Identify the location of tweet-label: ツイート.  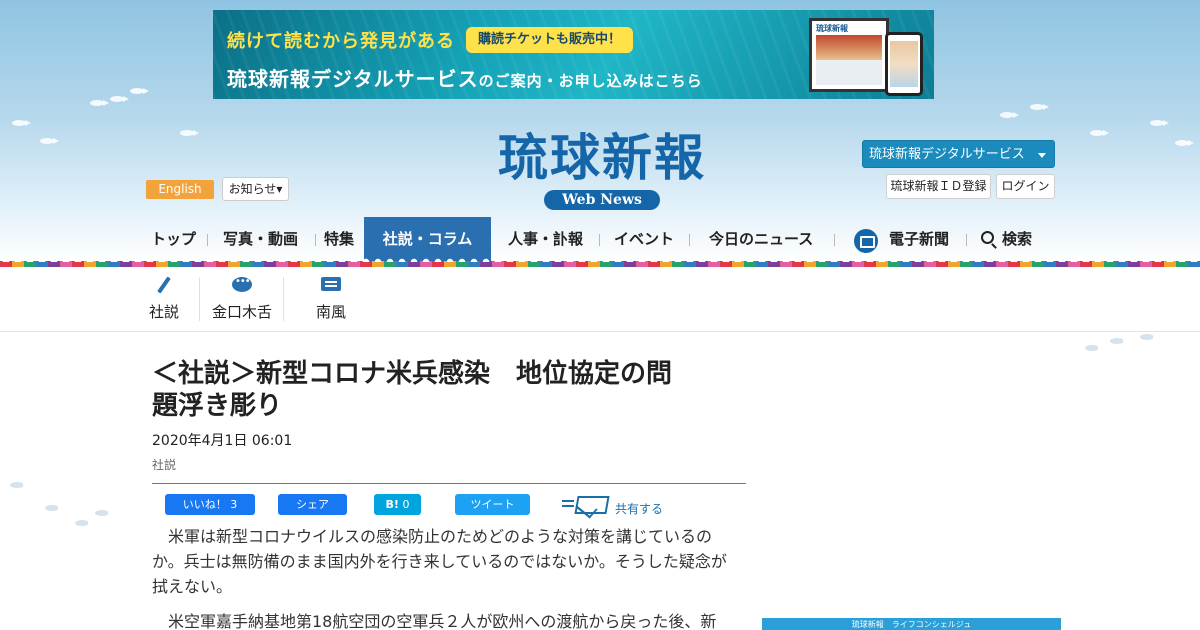
(492, 504).